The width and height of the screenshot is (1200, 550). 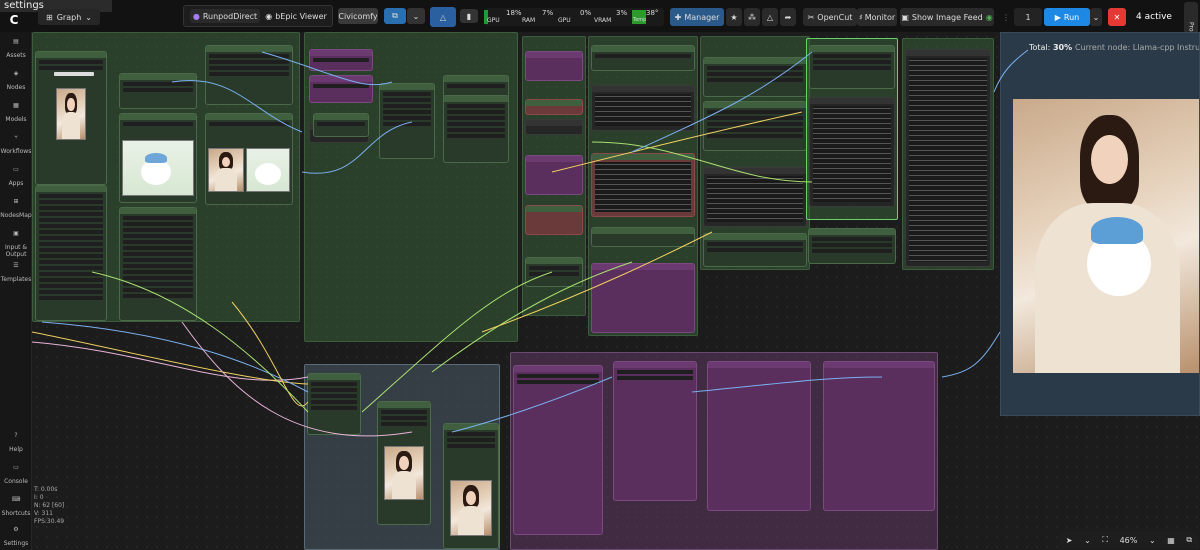 What do you see at coordinates (770, 17) in the screenshot?
I see `warning-icon: △` at bounding box center [770, 17].